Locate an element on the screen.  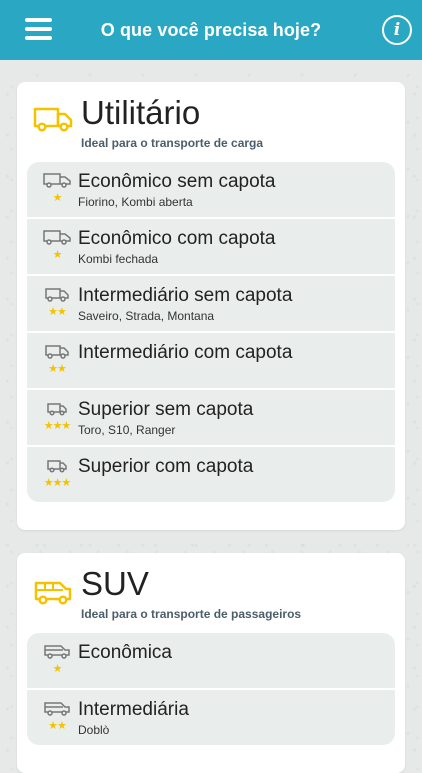
item-title: Econômico sem capota is located at coordinates (177, 181).